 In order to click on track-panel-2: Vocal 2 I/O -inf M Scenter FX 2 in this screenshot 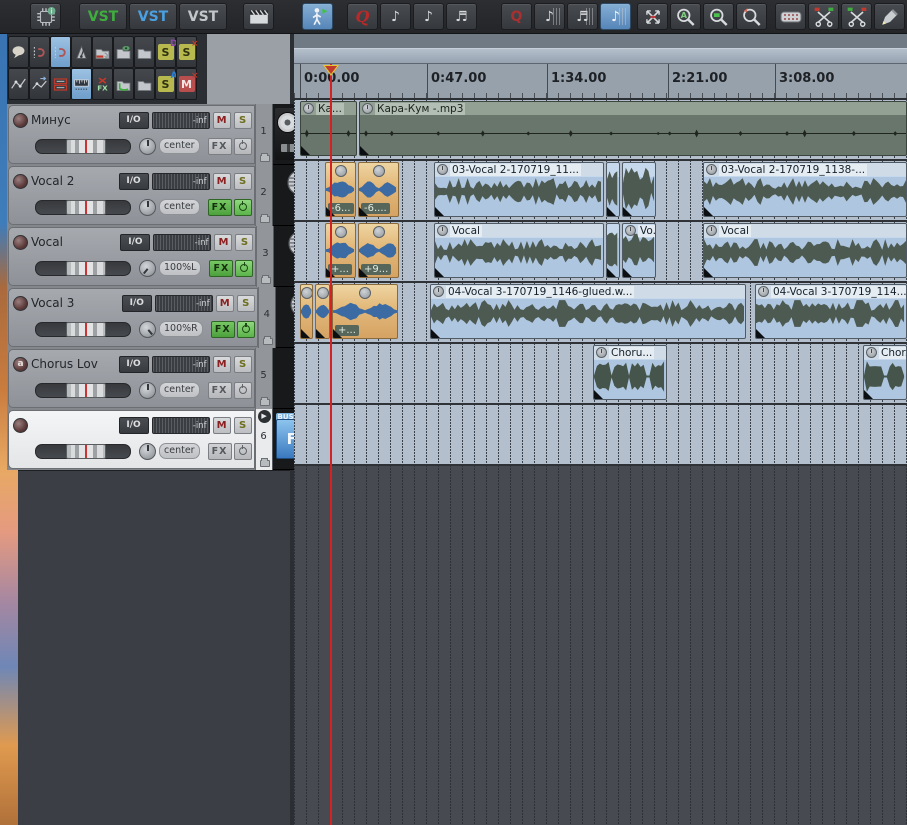, I will do `click(165, 195)`.